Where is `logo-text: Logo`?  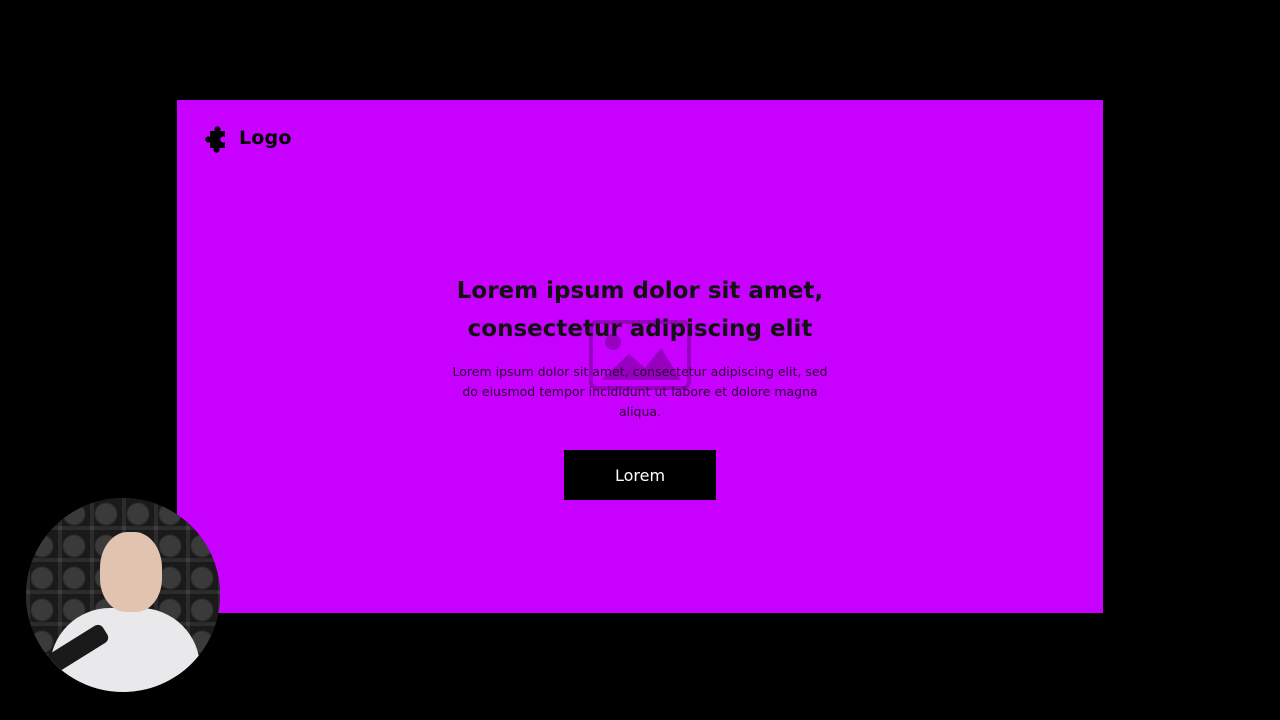 logo-text: Logo is located at coordinates (265, 138).